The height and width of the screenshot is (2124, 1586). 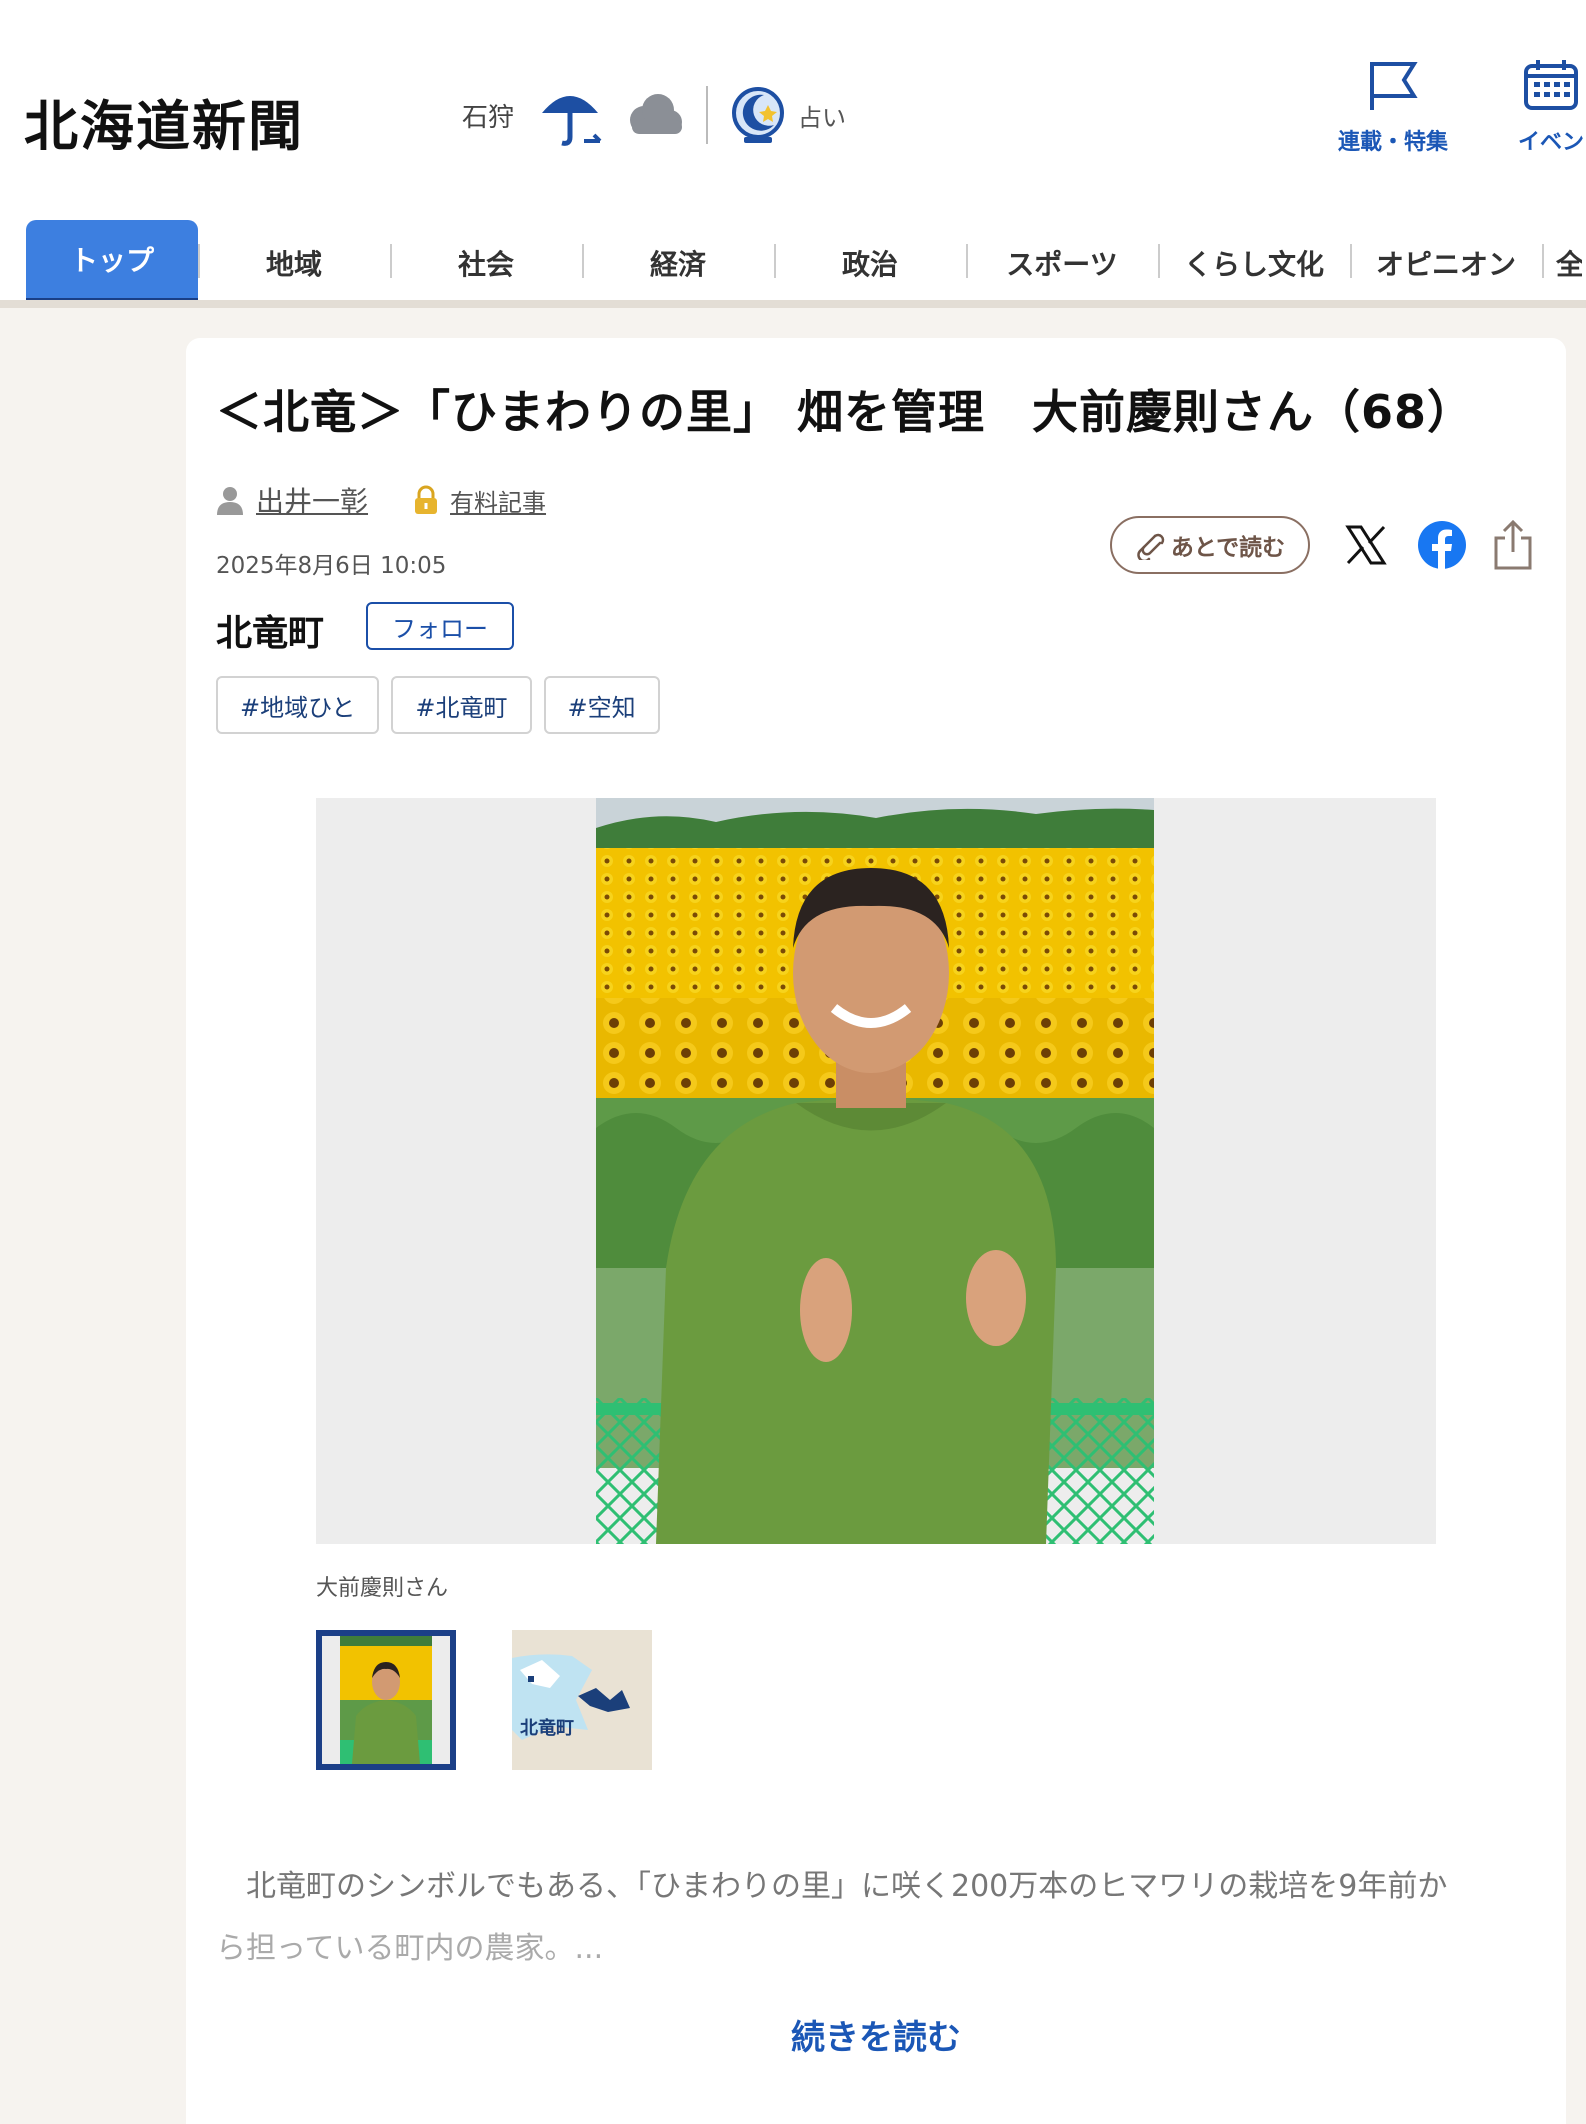 What do you see at coordinates (547, 1728) in the screenshot?
I see `map-thumbnail-label: 北竜町` at bounding box center [547, 1728].